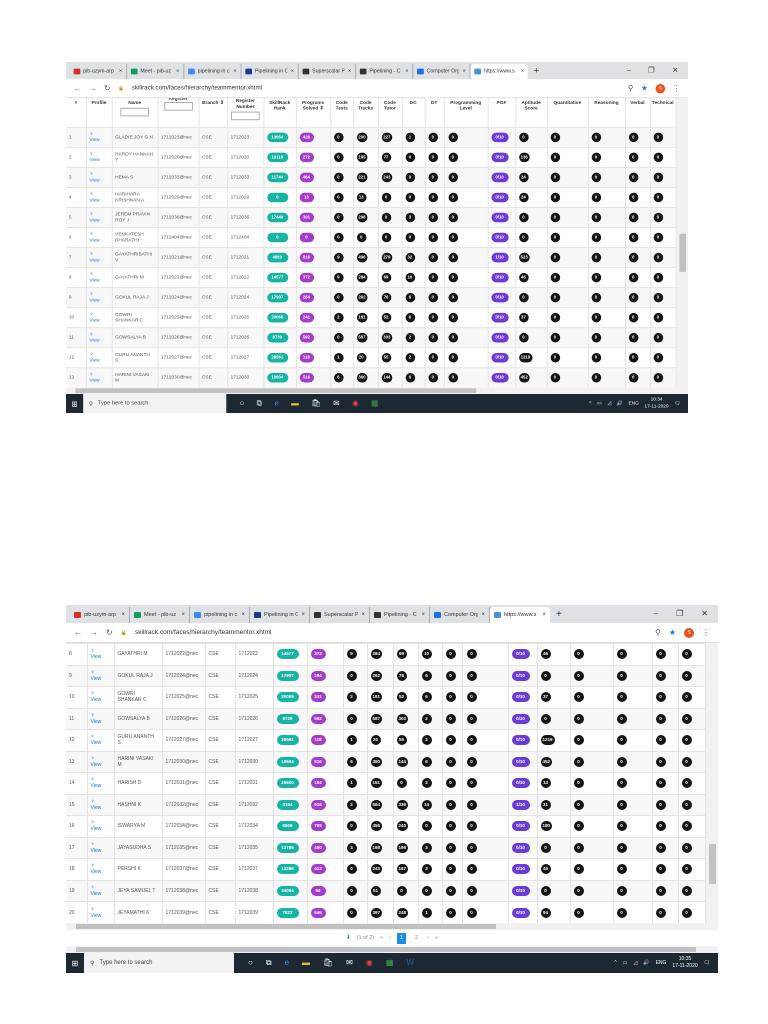 This screenshot has width=768, height=1024. Describe the element at coordinates (390, 963) in the screenshot. I see `excel-icon: ▦` at that location.